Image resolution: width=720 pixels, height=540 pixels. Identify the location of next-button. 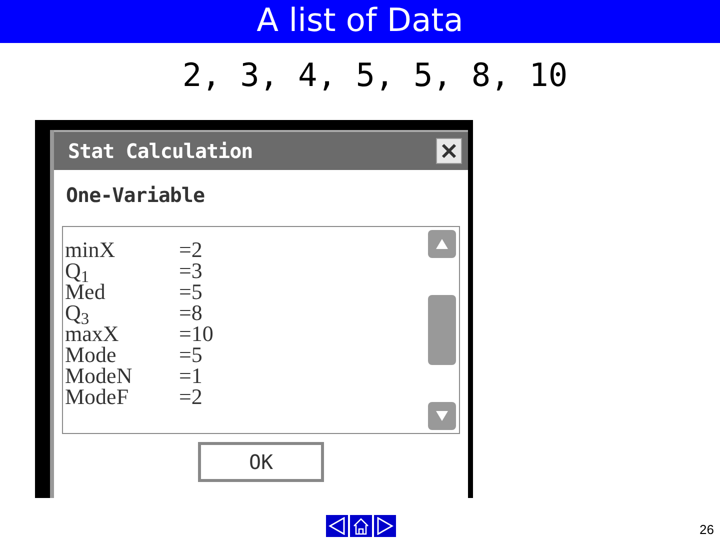
(385, 526).